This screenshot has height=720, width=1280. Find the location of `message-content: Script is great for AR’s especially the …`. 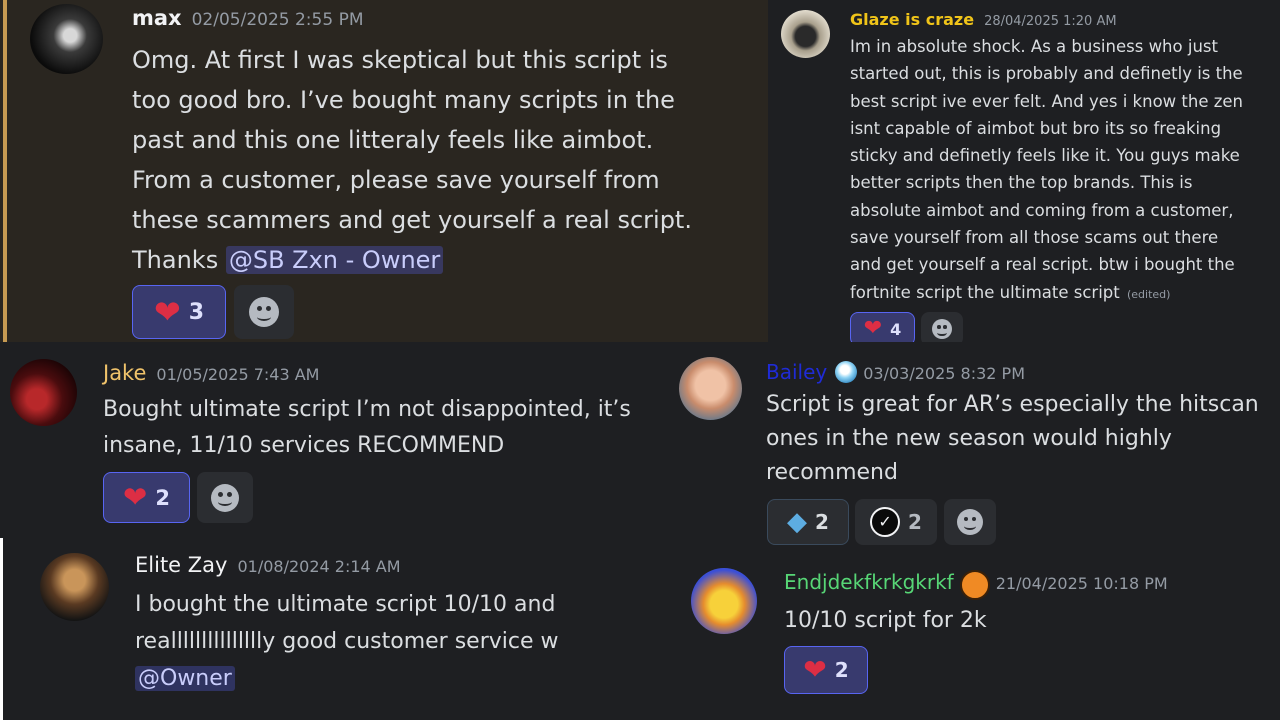

message-content: Script is great for AR’s especially the … is located at coordinates (1021, 439).